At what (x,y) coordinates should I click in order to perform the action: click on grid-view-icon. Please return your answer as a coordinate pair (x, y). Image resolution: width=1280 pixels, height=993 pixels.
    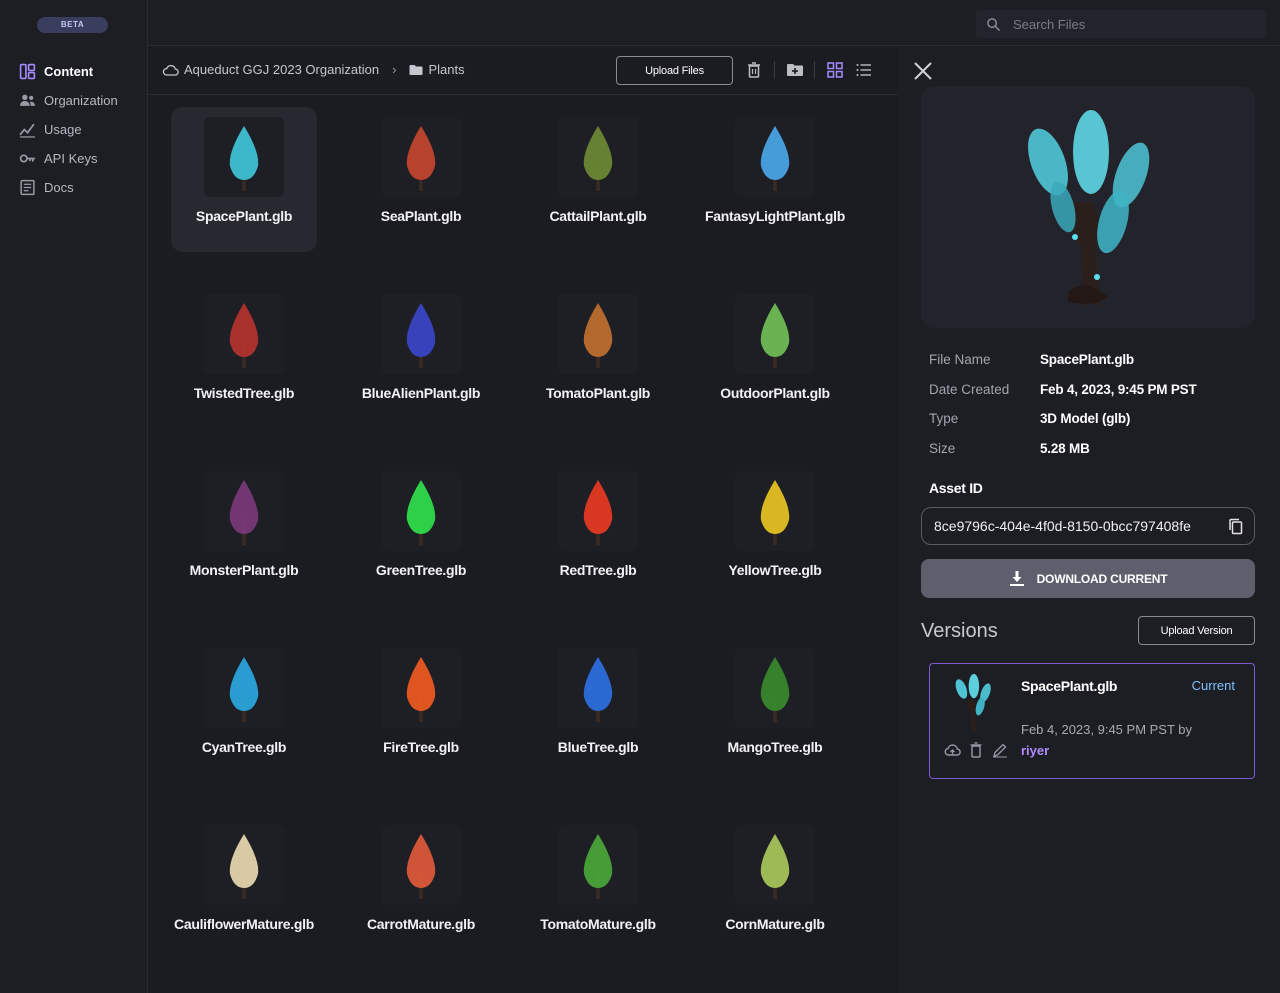
    Looking at the image, I should click on (835, 70).